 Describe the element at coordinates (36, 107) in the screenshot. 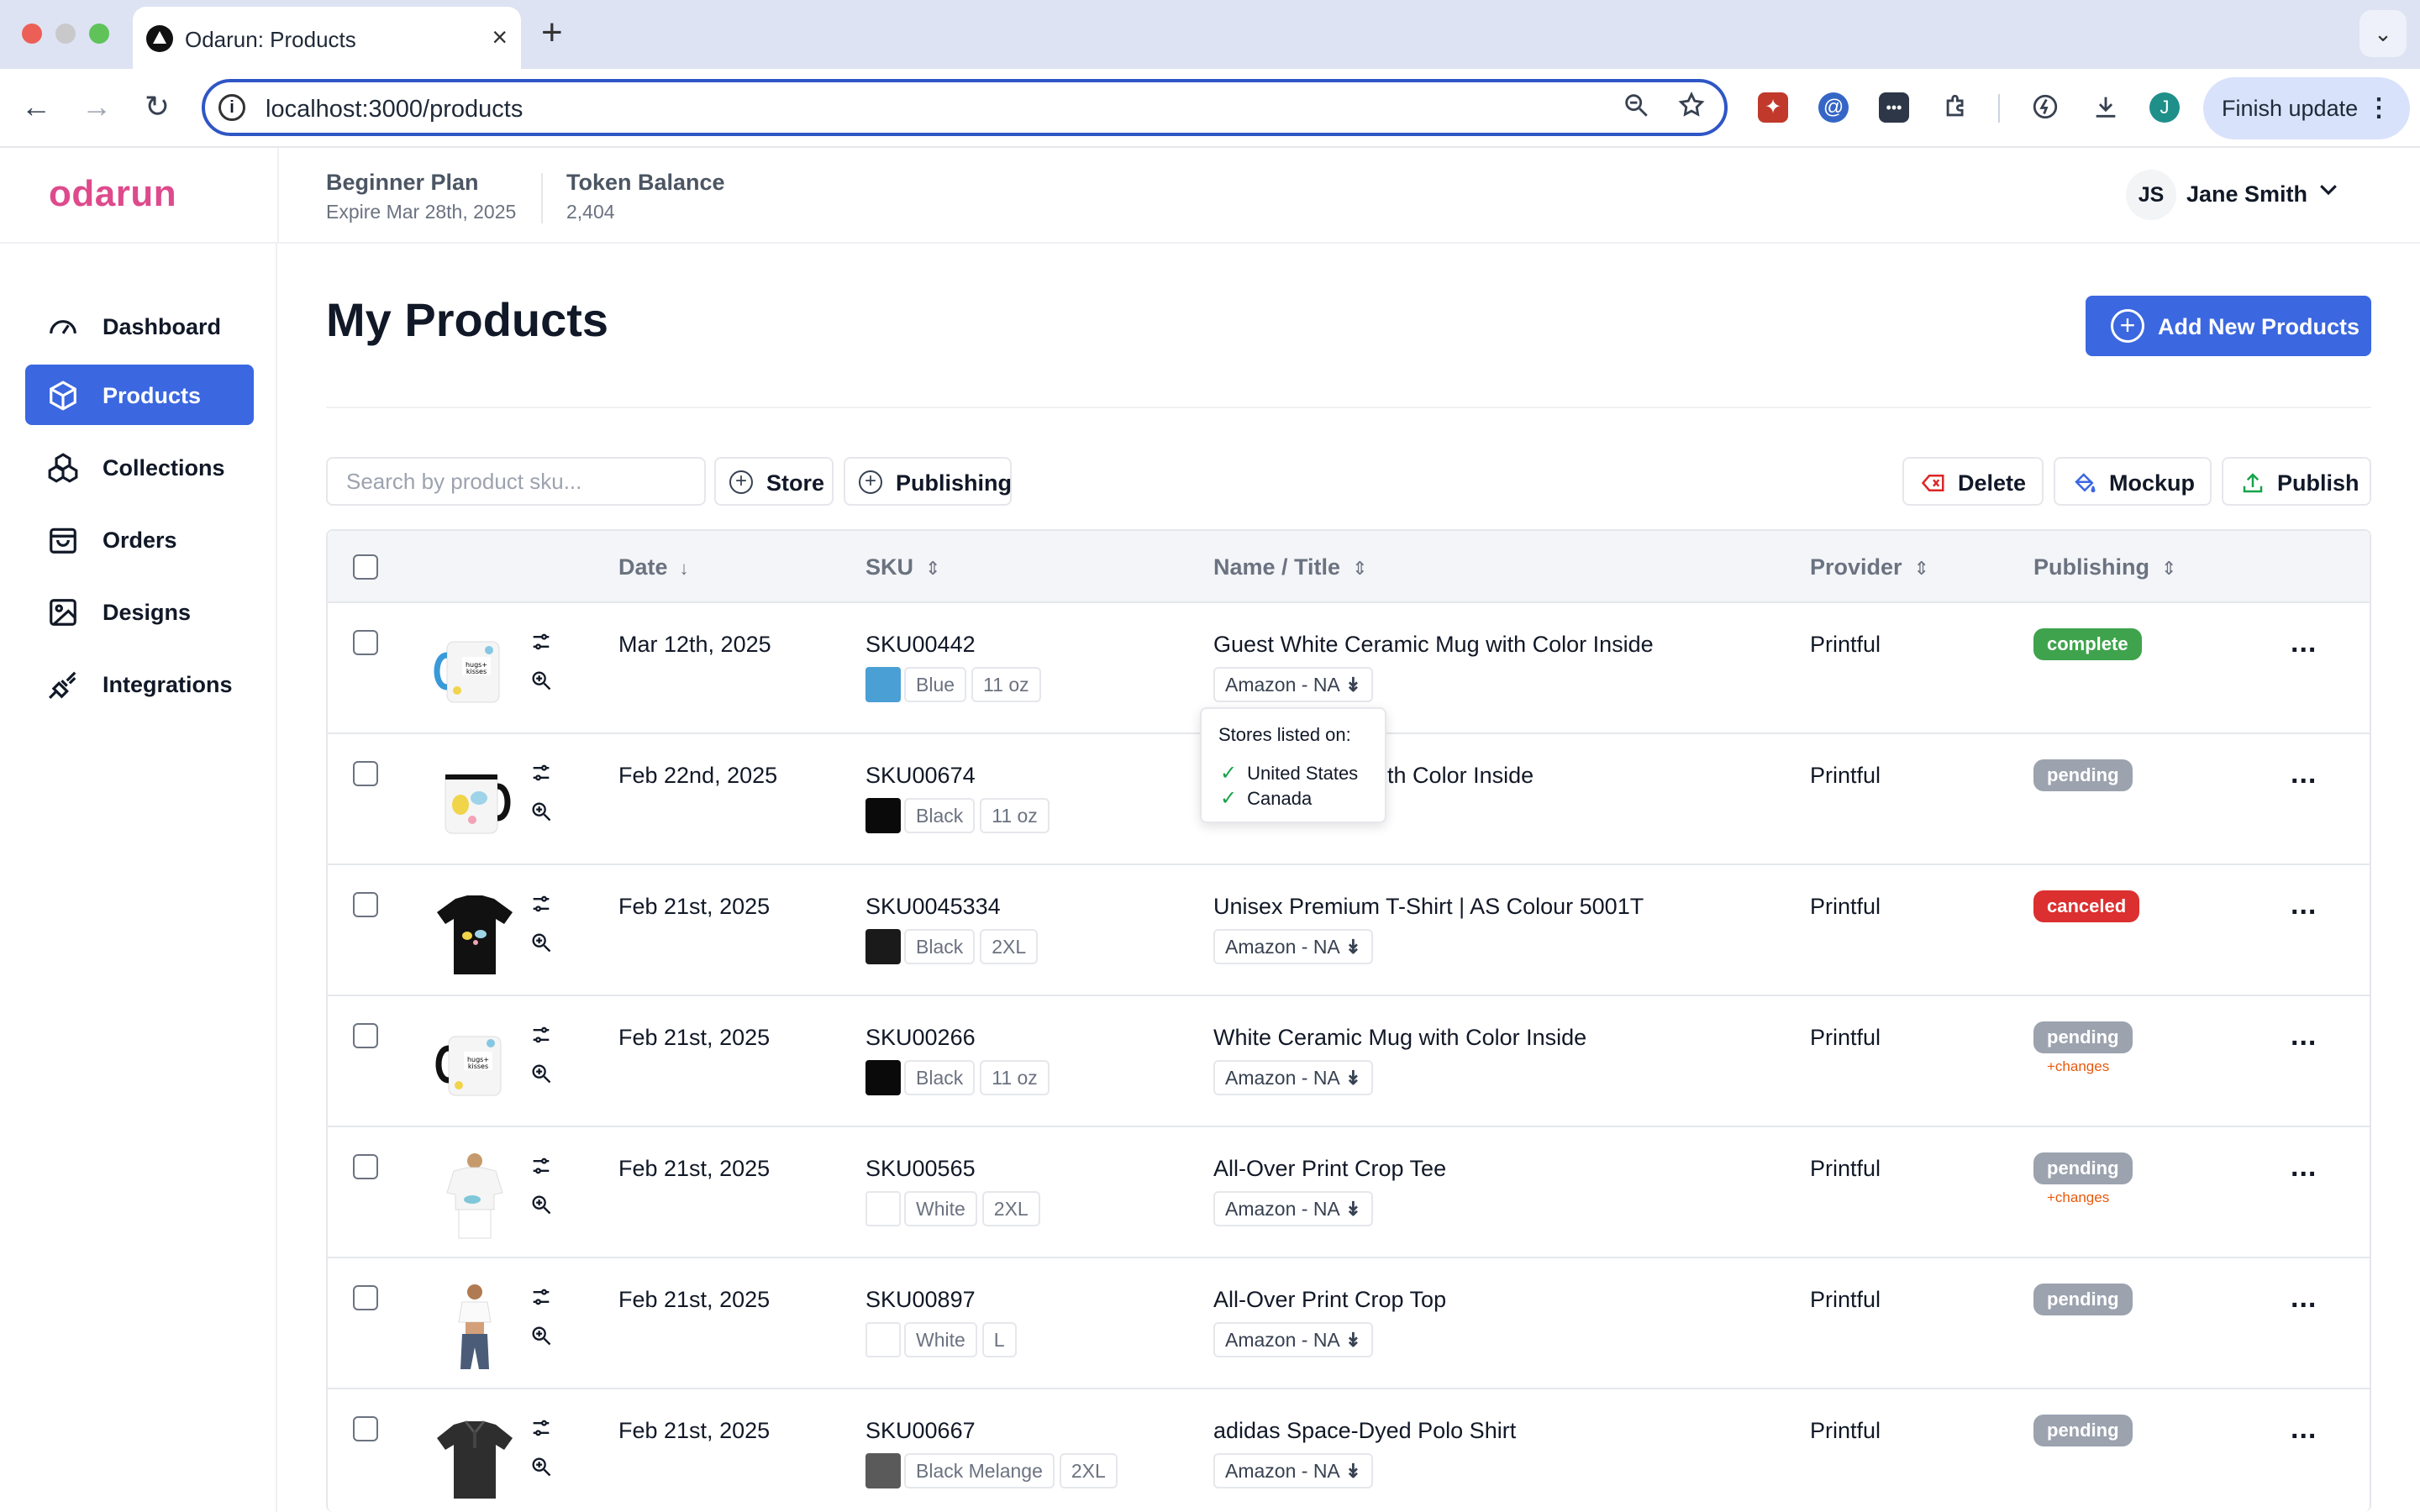

I see `back-arrow-icon: ←` at that location.